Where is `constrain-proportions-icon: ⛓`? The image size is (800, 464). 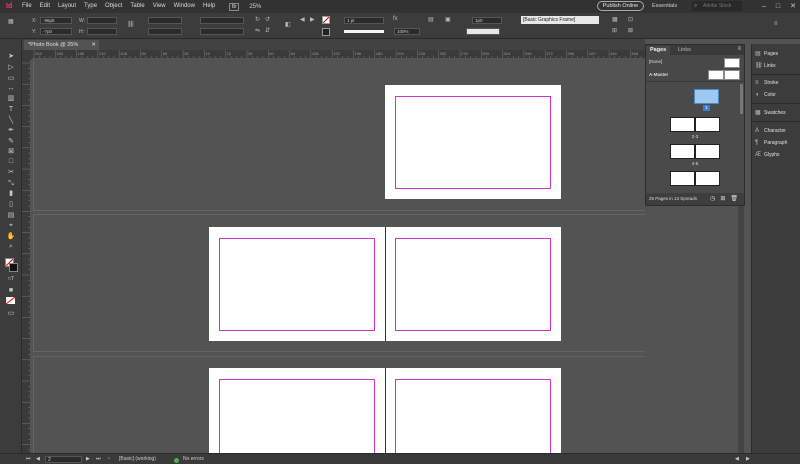
constrain-proportions-icon: ⛓ is located at coordinates (131, 24).